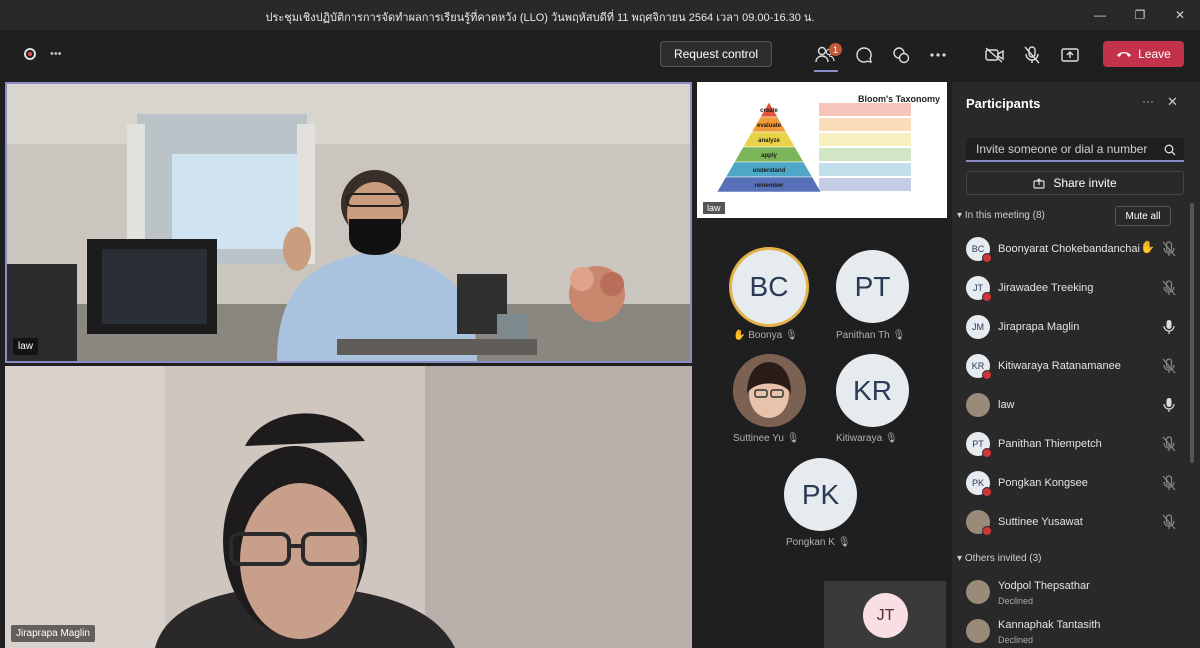  I want to click on participant-avatar: PK, so click(979, 484).